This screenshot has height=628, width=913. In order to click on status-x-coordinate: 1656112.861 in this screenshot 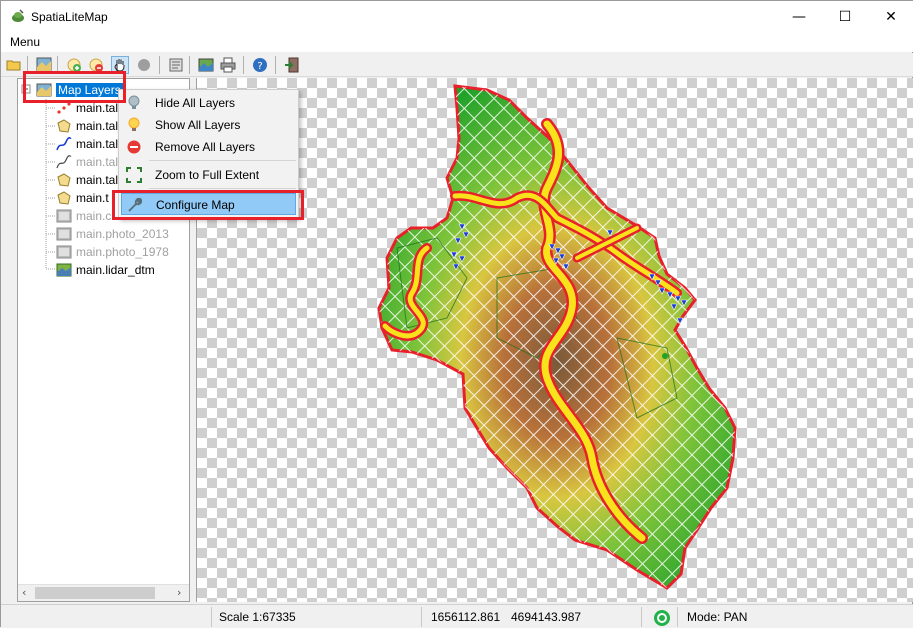, I will do `click(466, 617)`.